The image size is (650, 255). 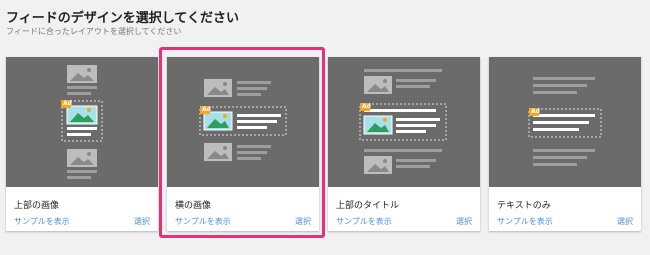 I want to click on layout-preview-side-image: Ad, so click(x=243, y=122).